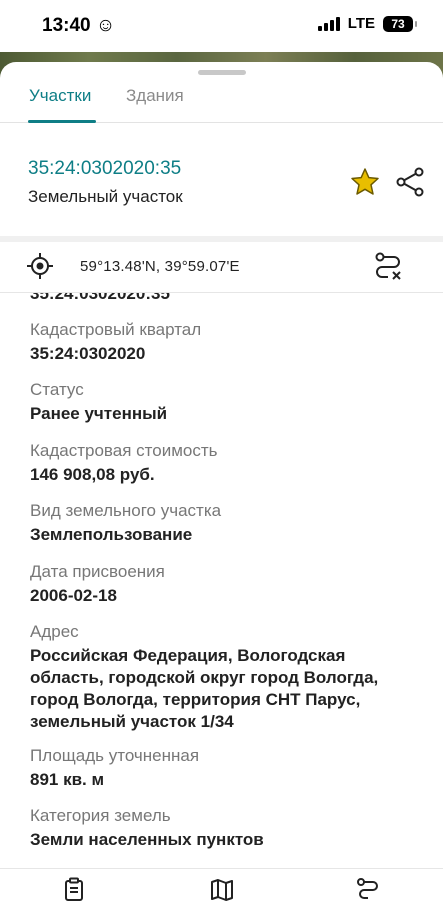 The width and height of the screenshot is (443, 901). I want to click on cadastral-number-value: 35:24:0302020:35, so click(100, 298).